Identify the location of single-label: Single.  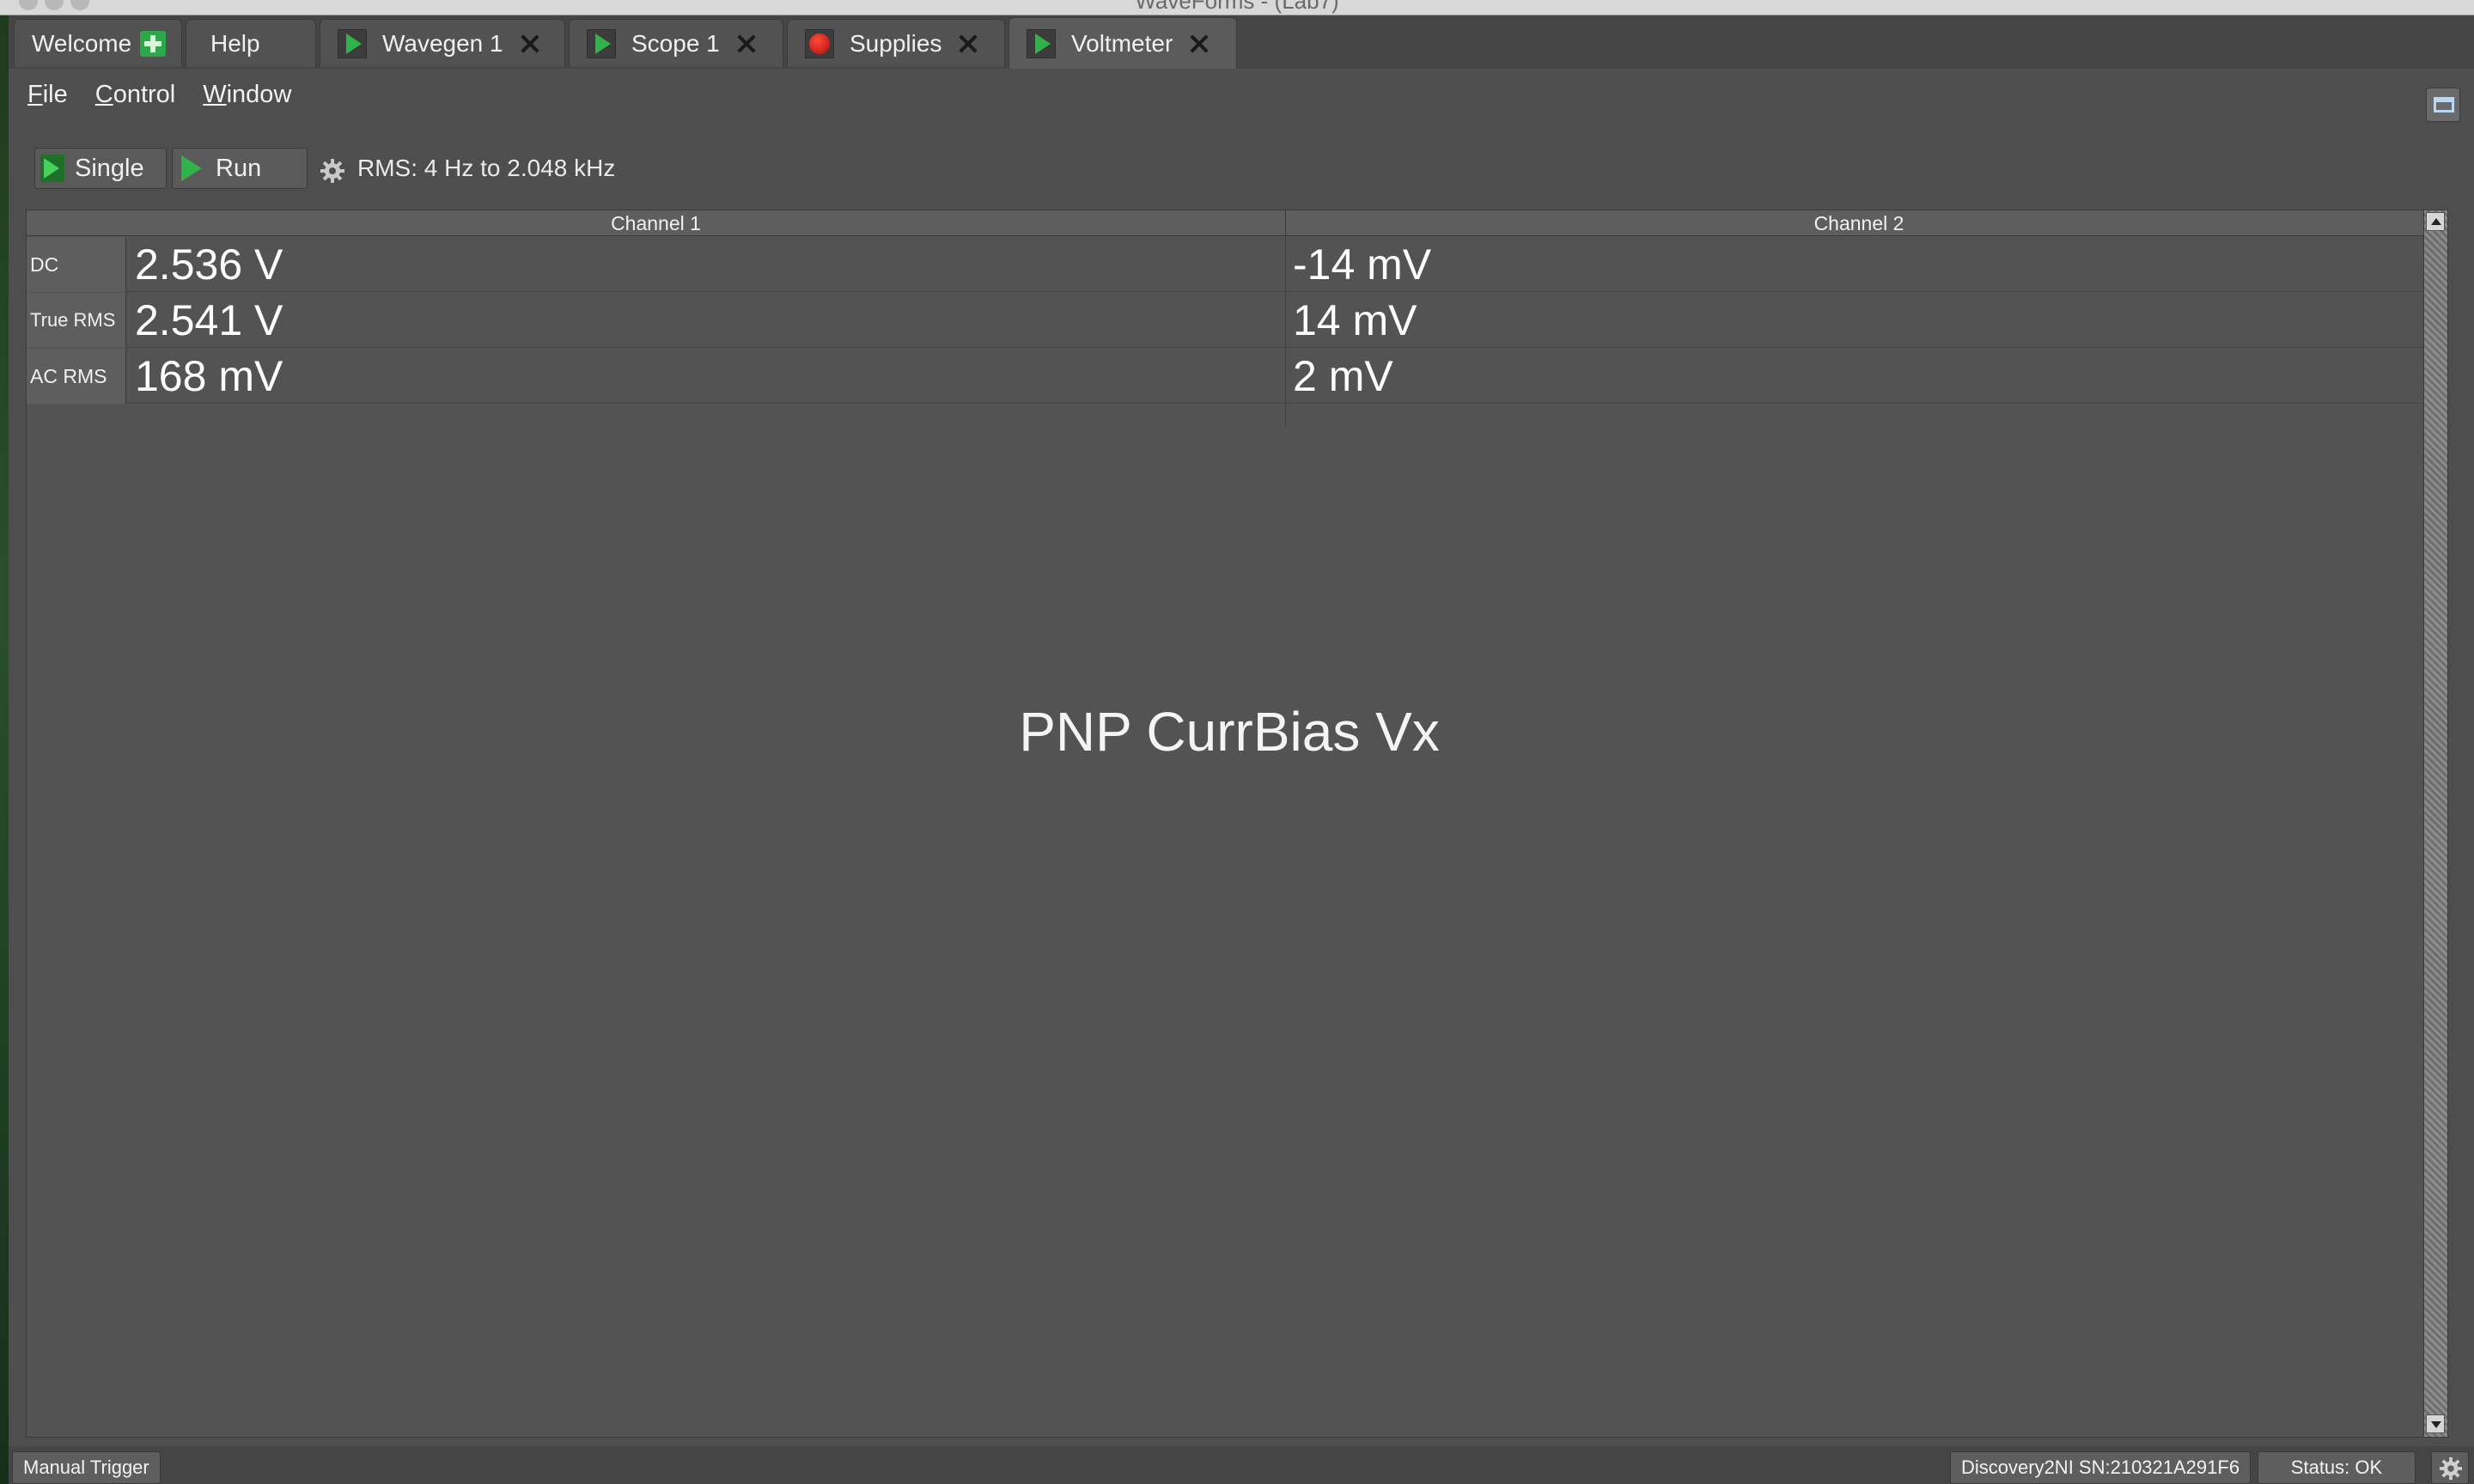
(109, 168).